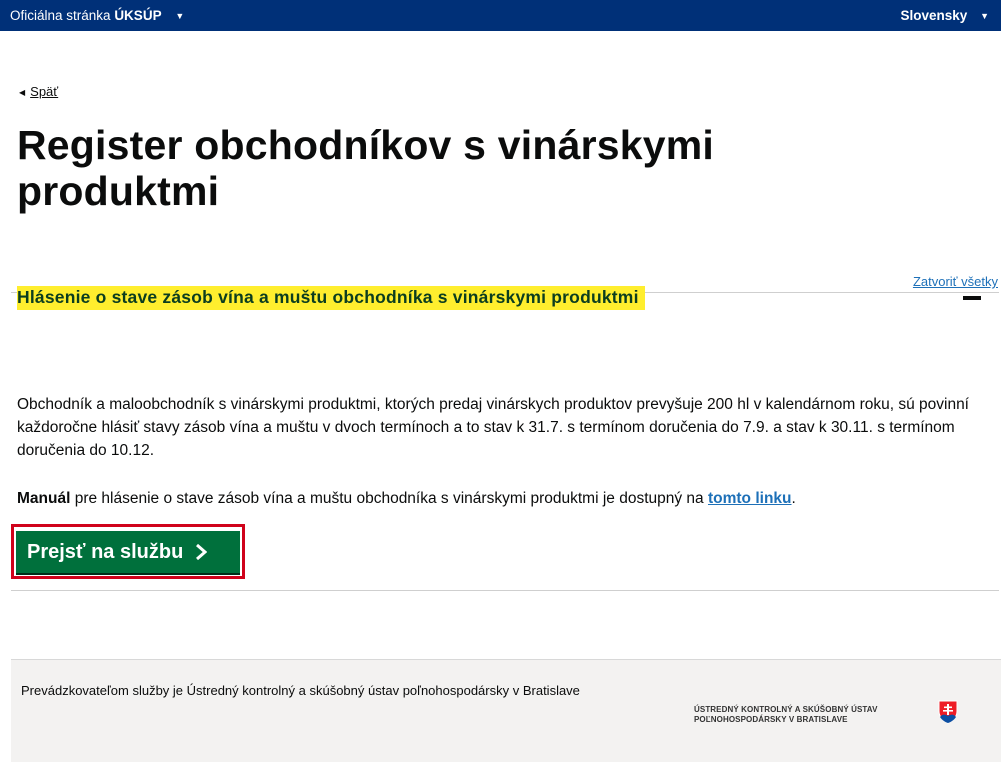  What do you see at coordinates (60, 15) in the screenshot?
I see `official-site-label: Oficiálna stránka` at bounding box center [60, 15].